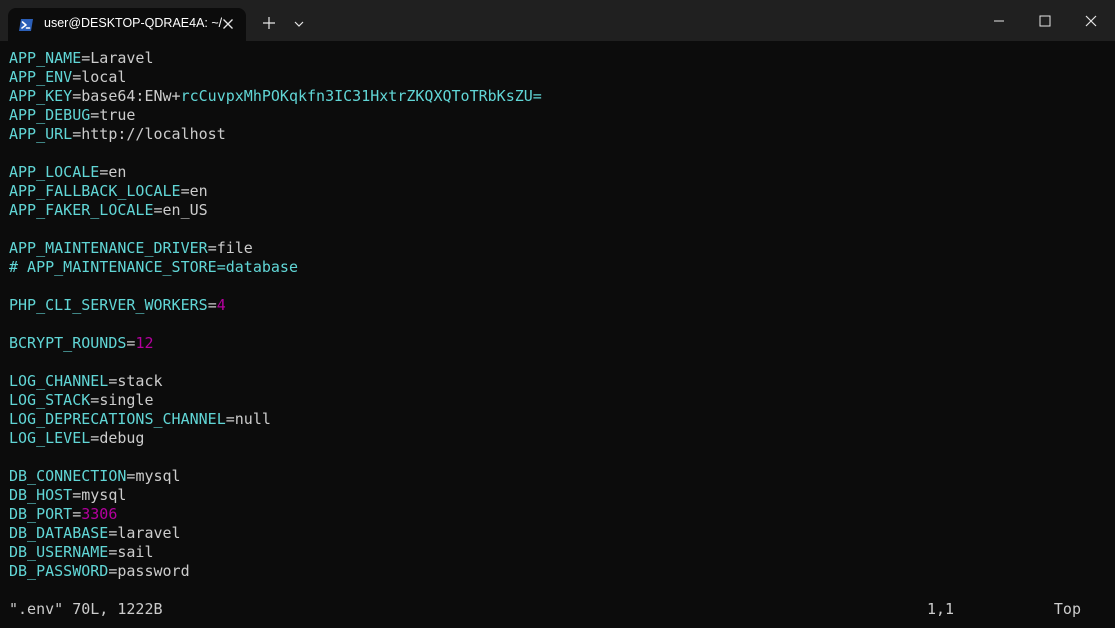  Describe the element at coordinates (108, 305) in the screenshot. I see `env-key: PHP_CLI_SERVER_WORKERS` at that location.